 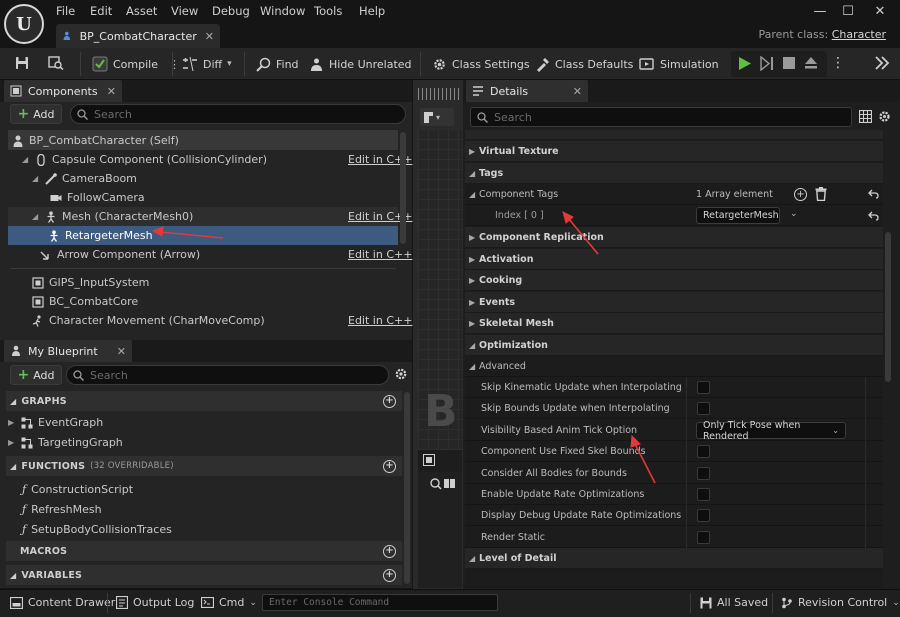 I want to click on details-scrollbar, so click(x=888, y=307).